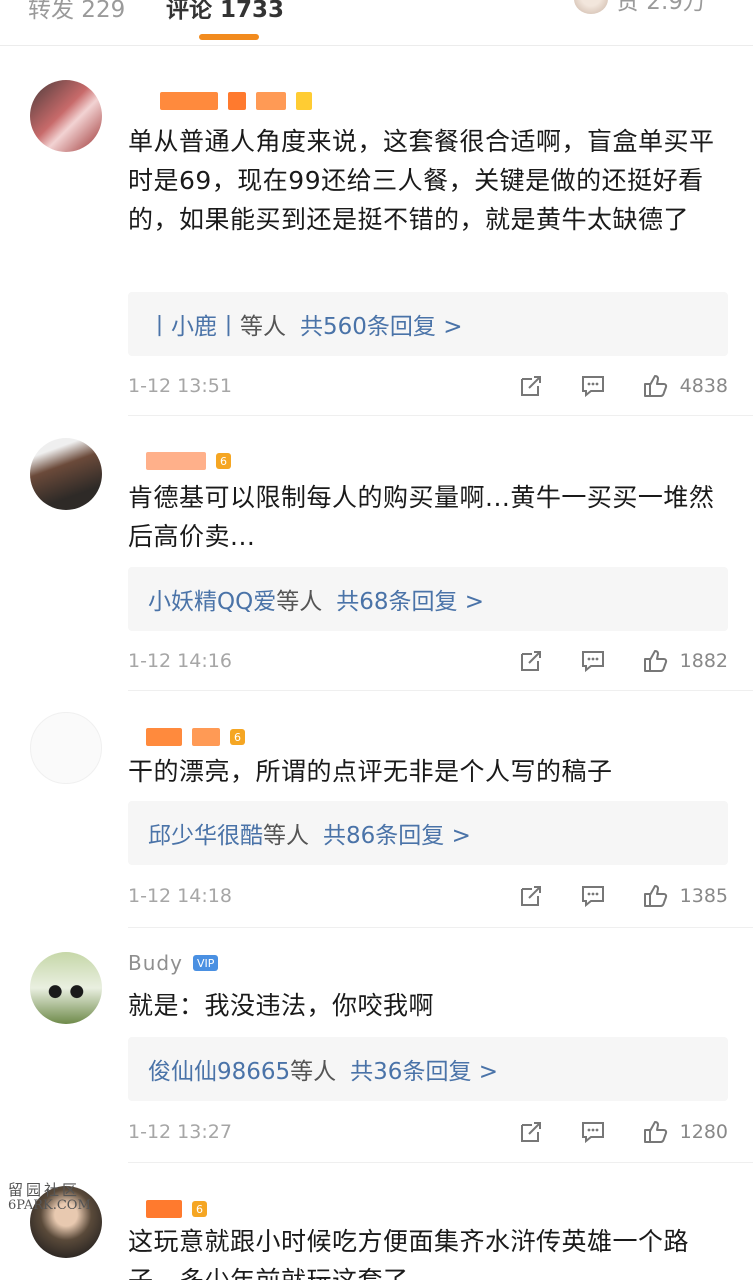  I want to click on username-redacted, so click(236, 101).